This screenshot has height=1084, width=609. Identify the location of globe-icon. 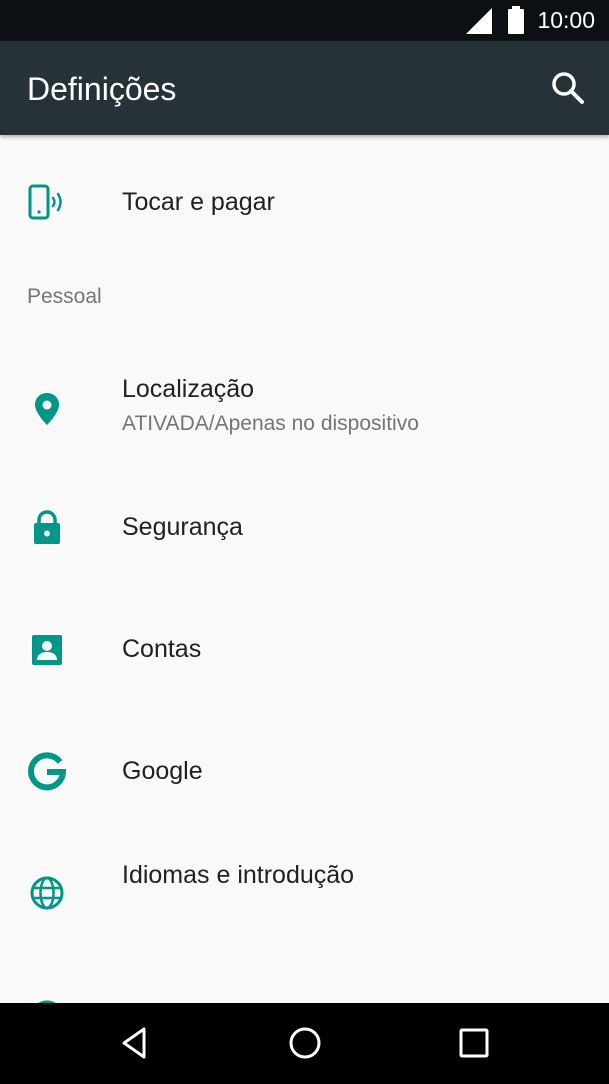
(47, 893).